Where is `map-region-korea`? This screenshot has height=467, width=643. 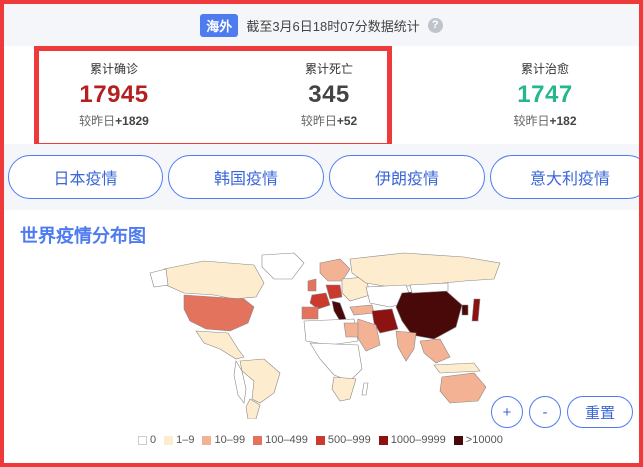
map-region-korea is located at coordinates (465, 310).